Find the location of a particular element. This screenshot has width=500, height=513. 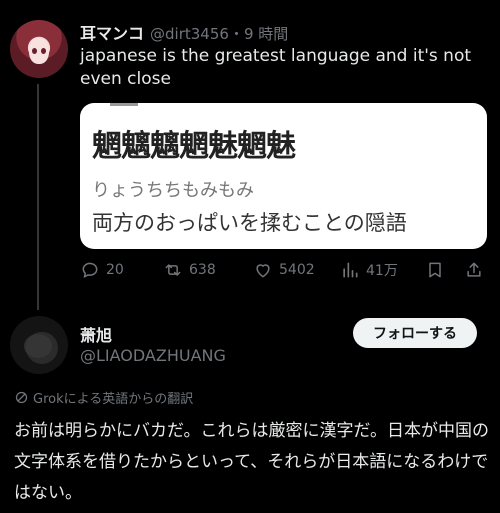

reply-icon is located at coordinates (90, 270).